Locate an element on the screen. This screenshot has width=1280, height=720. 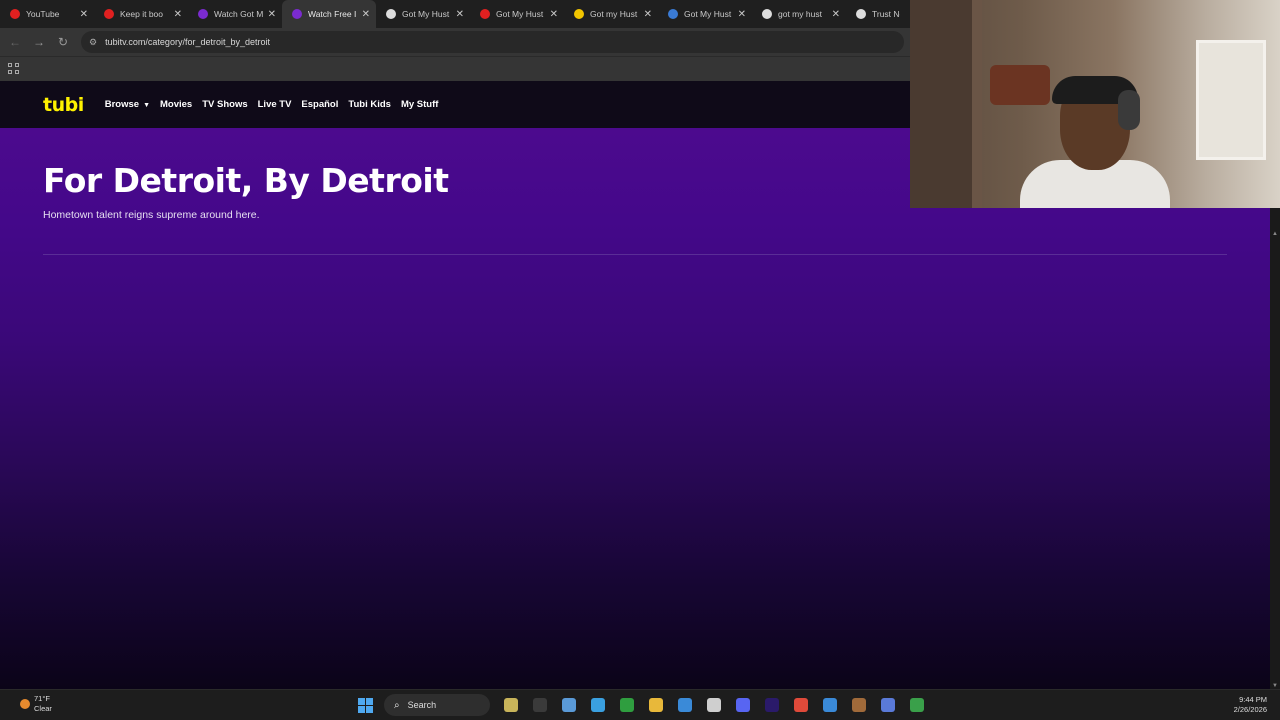
apps-grid-icon is located at coordinates (13, 68).